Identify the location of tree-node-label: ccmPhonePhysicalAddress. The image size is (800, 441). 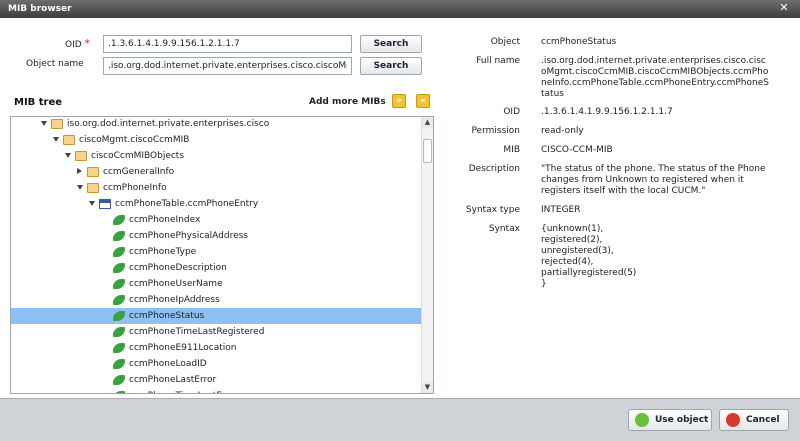
(188, 236).